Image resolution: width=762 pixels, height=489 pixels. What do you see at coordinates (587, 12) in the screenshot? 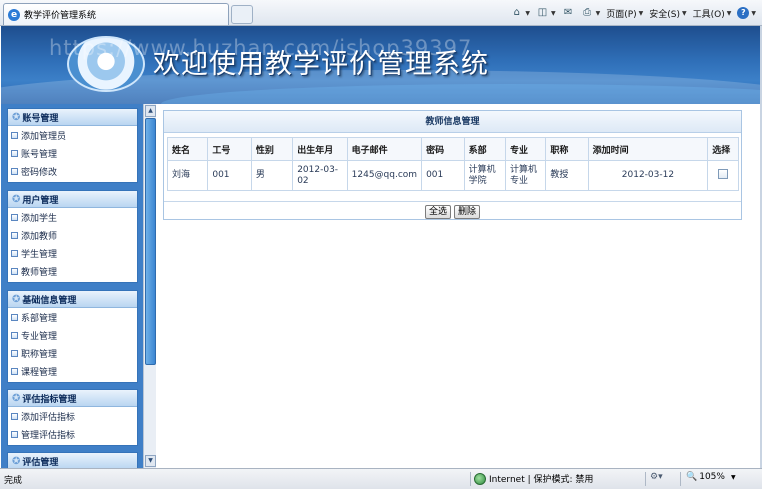
I see `print-icon: ⎙` at bounding box center [587, 12].